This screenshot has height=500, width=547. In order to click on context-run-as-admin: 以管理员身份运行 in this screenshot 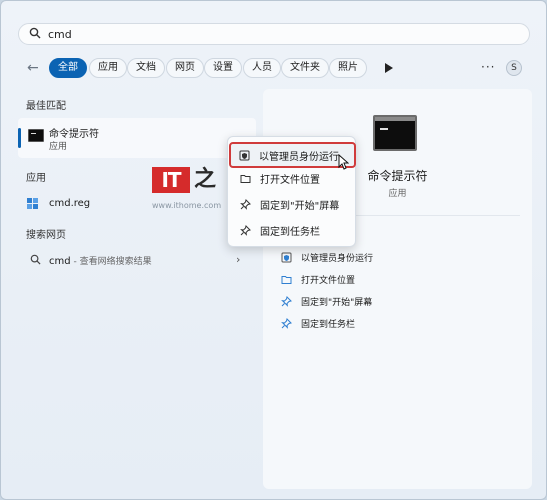, I will do `click(292, 155)`.